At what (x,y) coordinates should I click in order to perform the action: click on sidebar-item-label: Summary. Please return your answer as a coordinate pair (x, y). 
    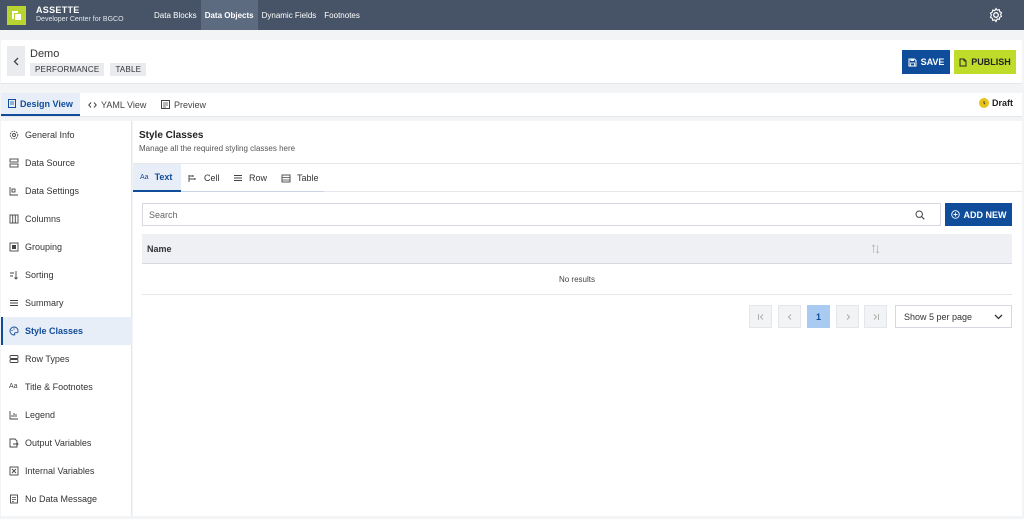
    Looking at the image, I should click on (44, 303).